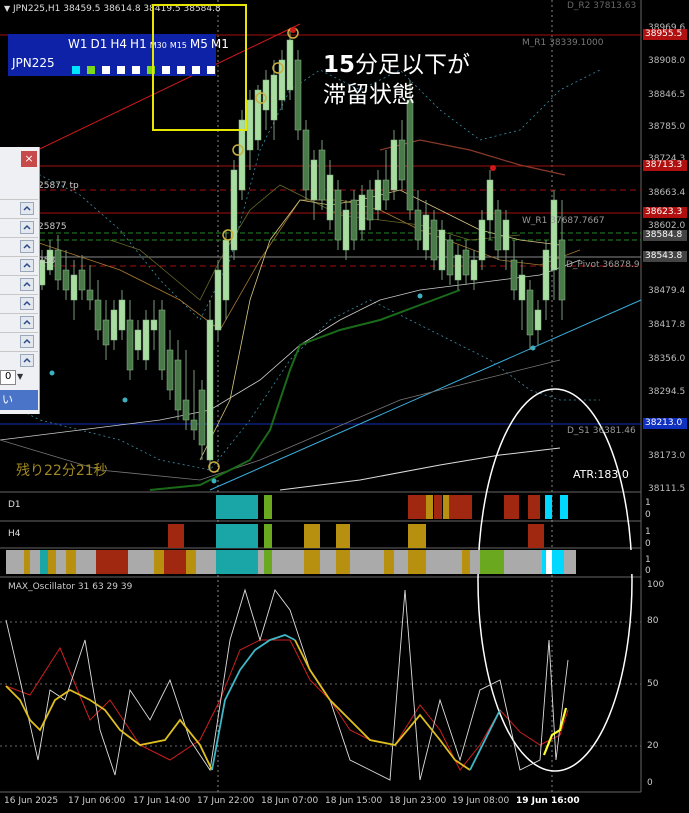 This screenshot has height=813, width=689. What do you see at coordinates (650, 783) in the screenshot?
I see `osc-scale-0: 0` at bounding box center [650, 783].